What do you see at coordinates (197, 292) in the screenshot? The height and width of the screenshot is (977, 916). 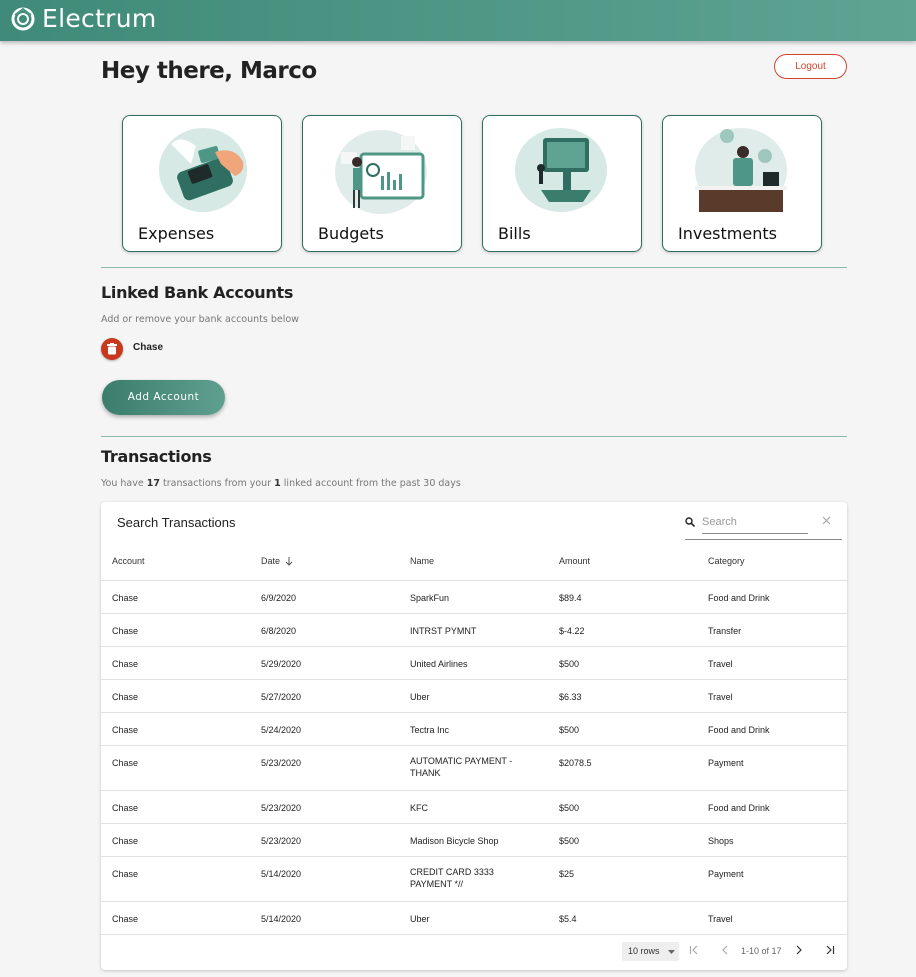 I see `linked-accounts-title: Linked Bank Accounts` at bounding box center [197, 292].